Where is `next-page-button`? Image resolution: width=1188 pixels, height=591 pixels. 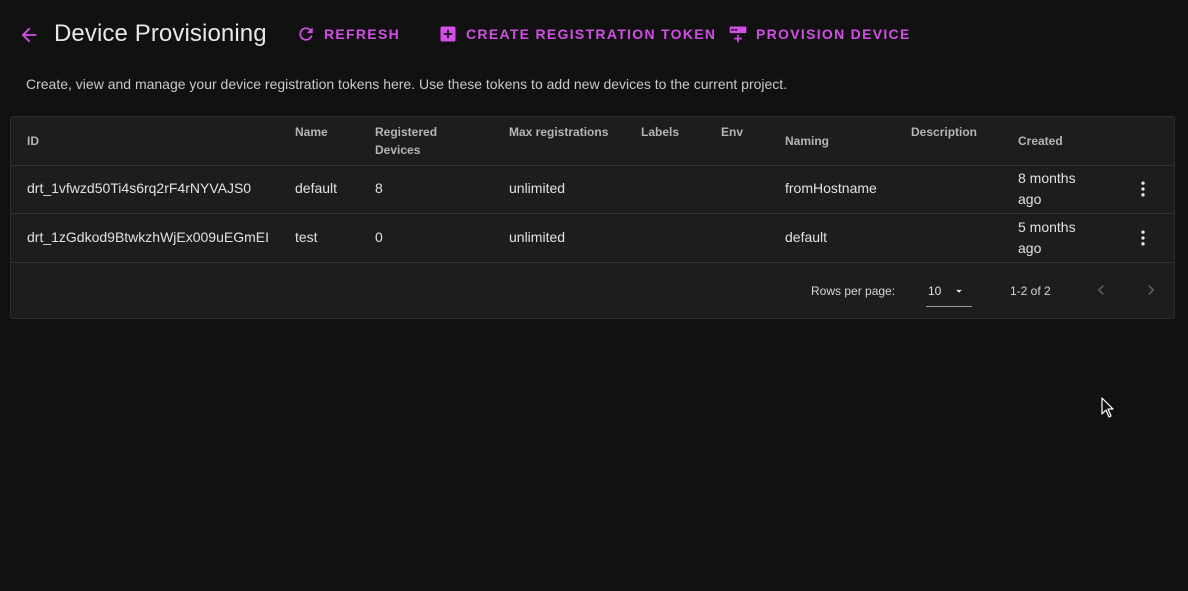
next-page-button is located at coordinates (1151, 290).